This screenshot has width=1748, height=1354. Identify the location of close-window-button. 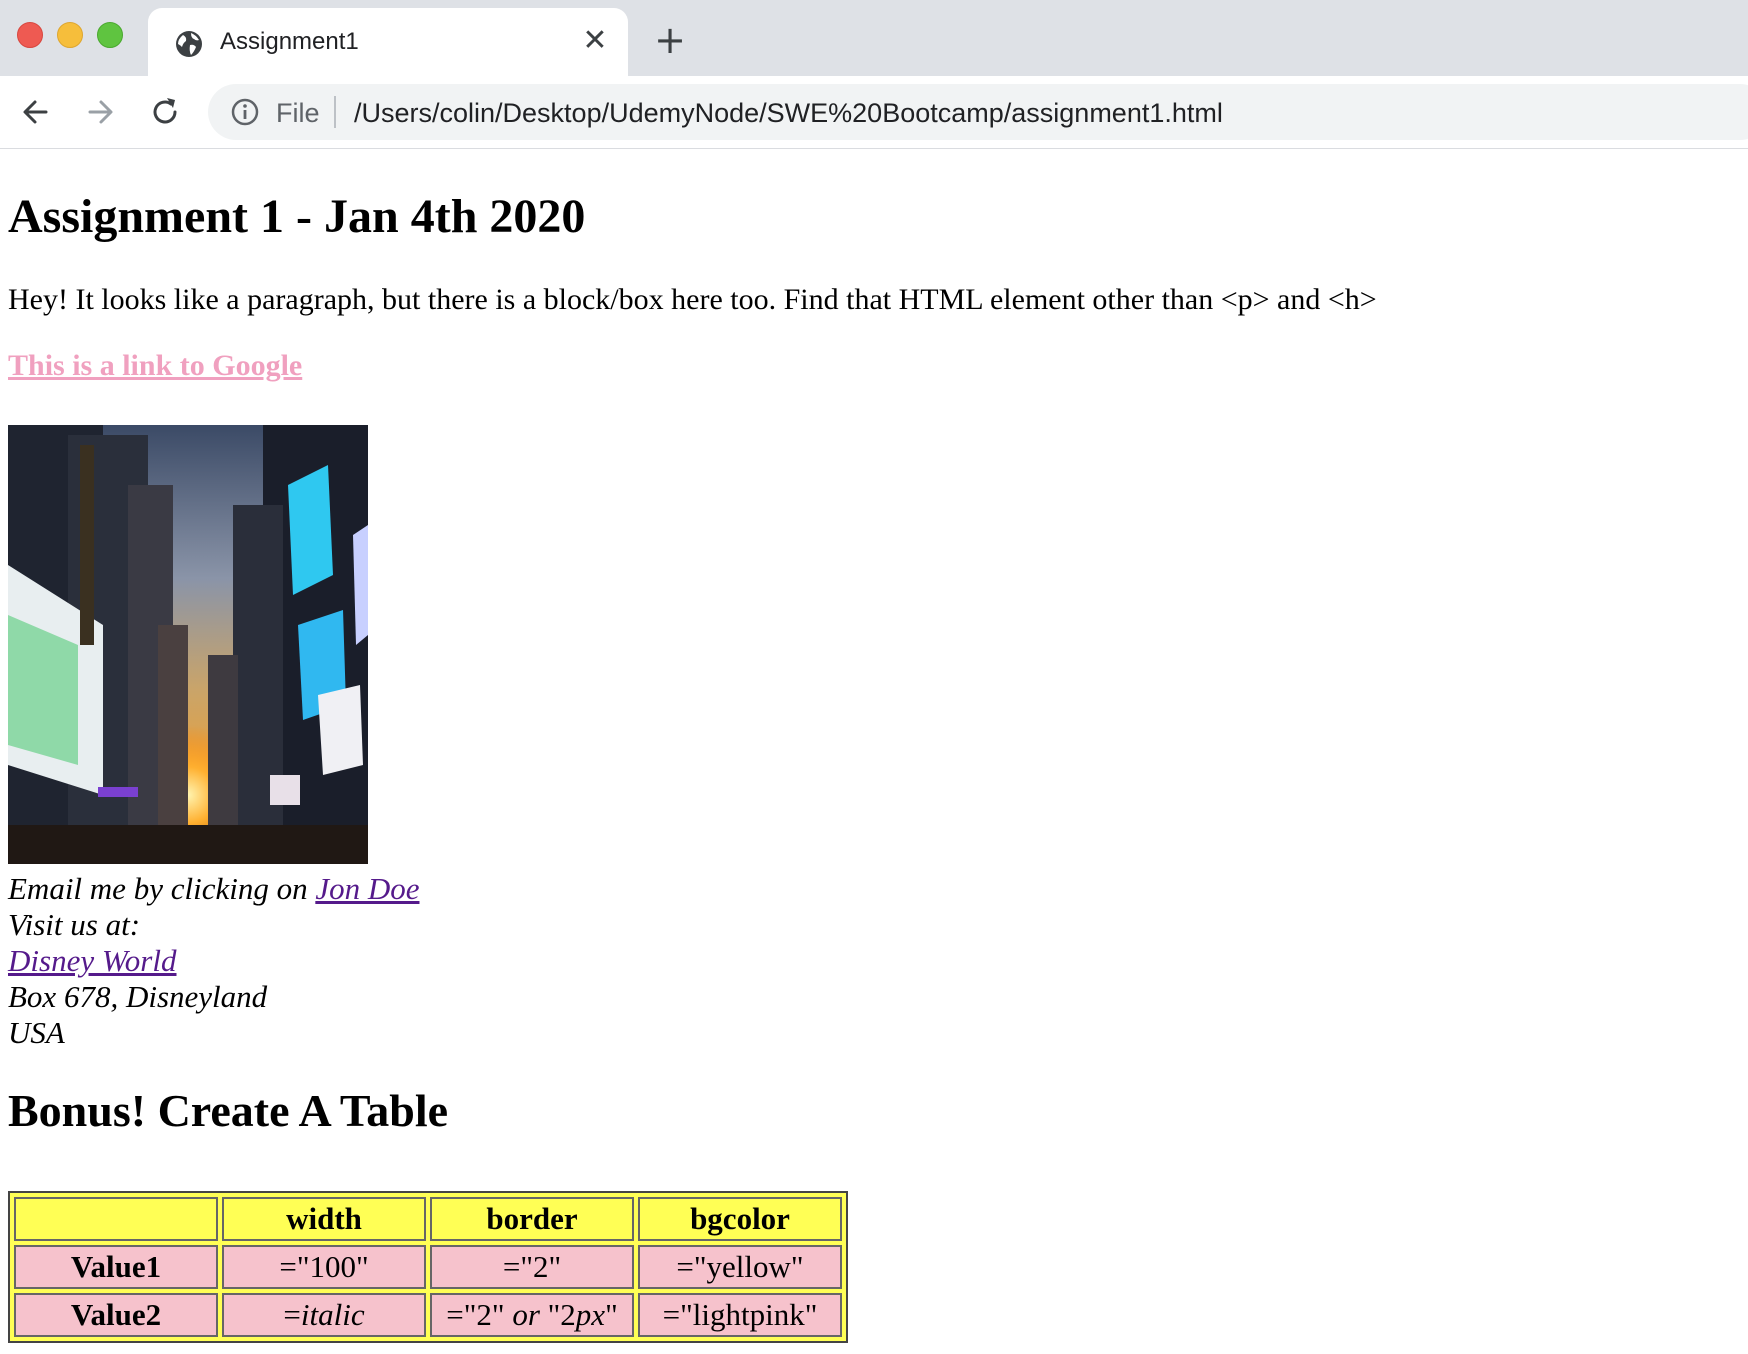
(30, 35).